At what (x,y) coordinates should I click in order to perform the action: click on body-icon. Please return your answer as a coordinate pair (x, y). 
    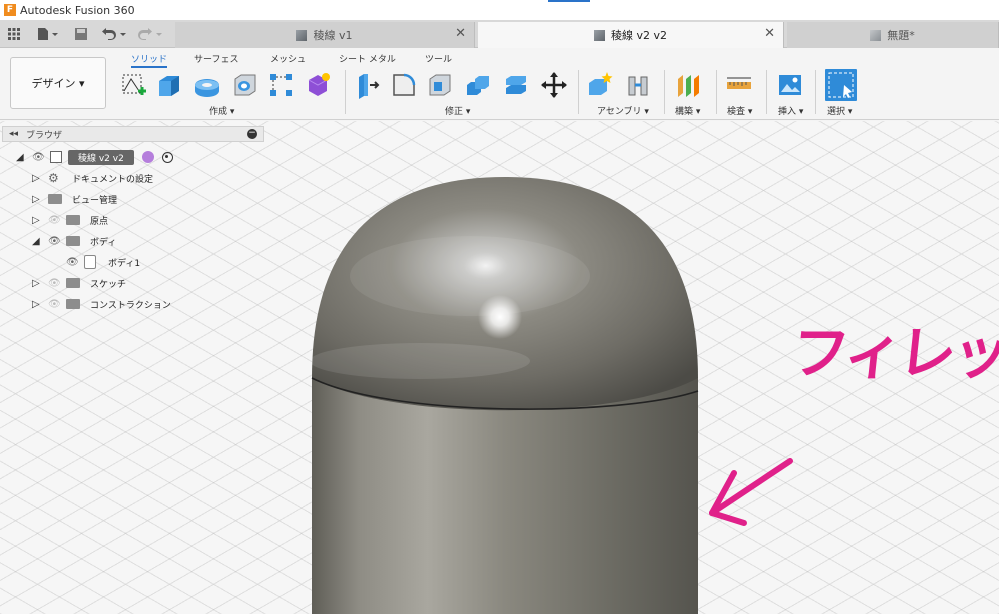
    Looking at the image, I should click on (90, 262).